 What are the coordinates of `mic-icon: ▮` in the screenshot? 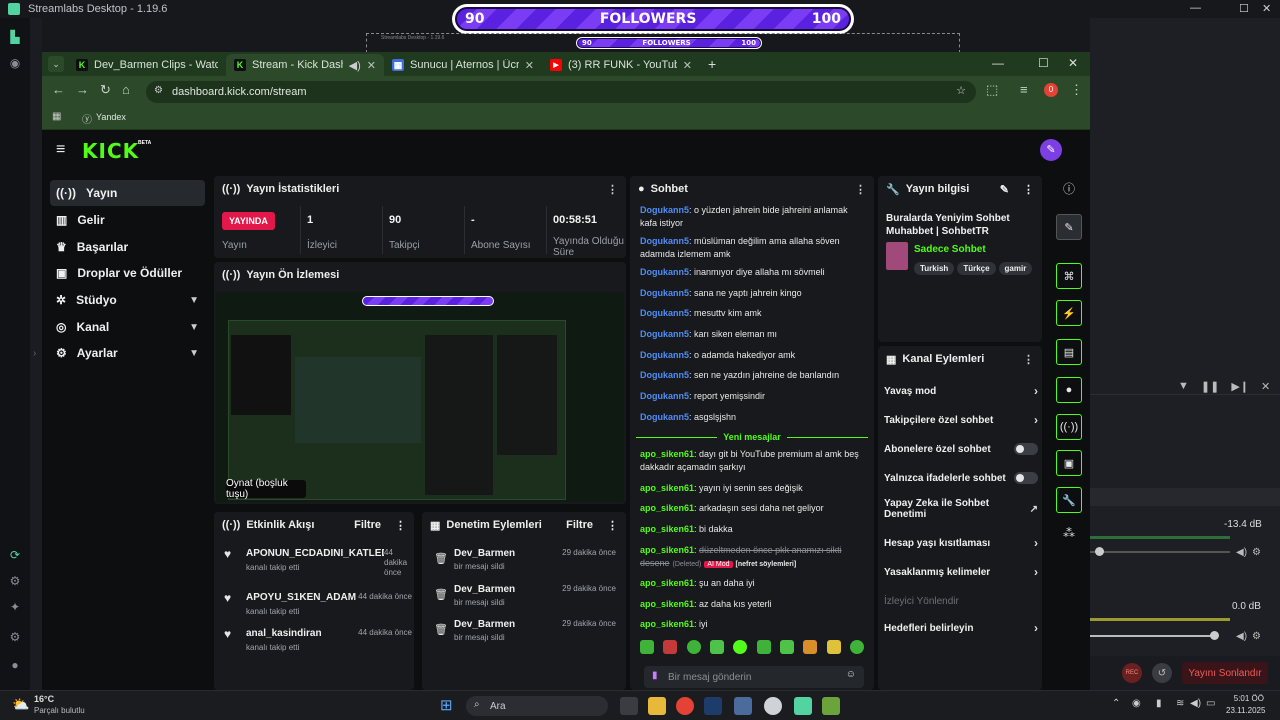 It's located at (655, 675).